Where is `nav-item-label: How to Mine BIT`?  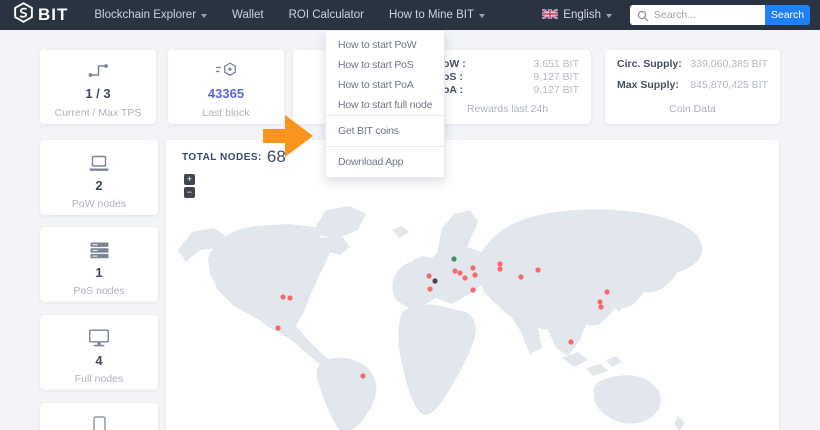
nav-item-label: How to Mine BIT is located at coordinates (431, 15).